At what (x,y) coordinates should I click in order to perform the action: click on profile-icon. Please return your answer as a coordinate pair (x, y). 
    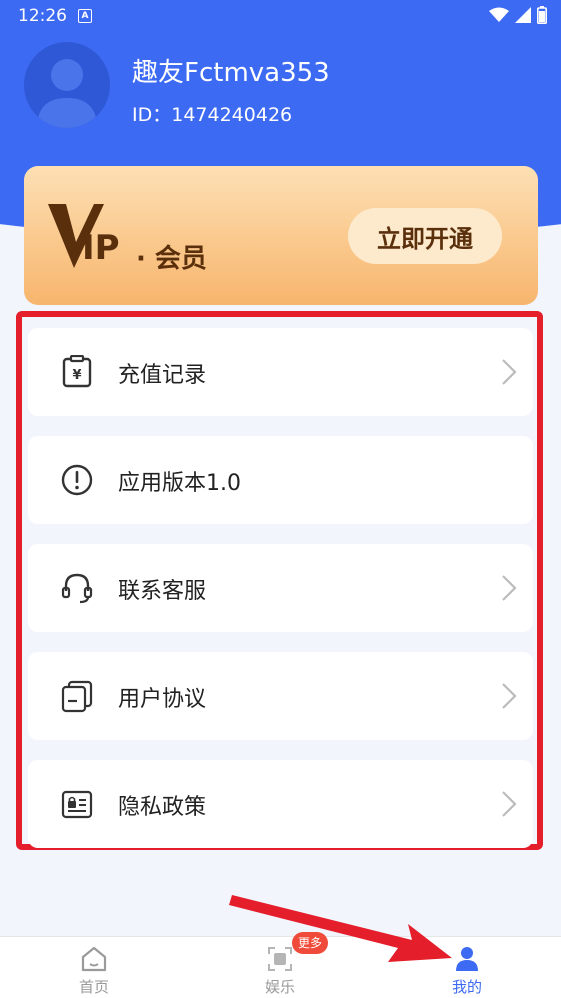
    Looking at the image, I should click on (467, 959).